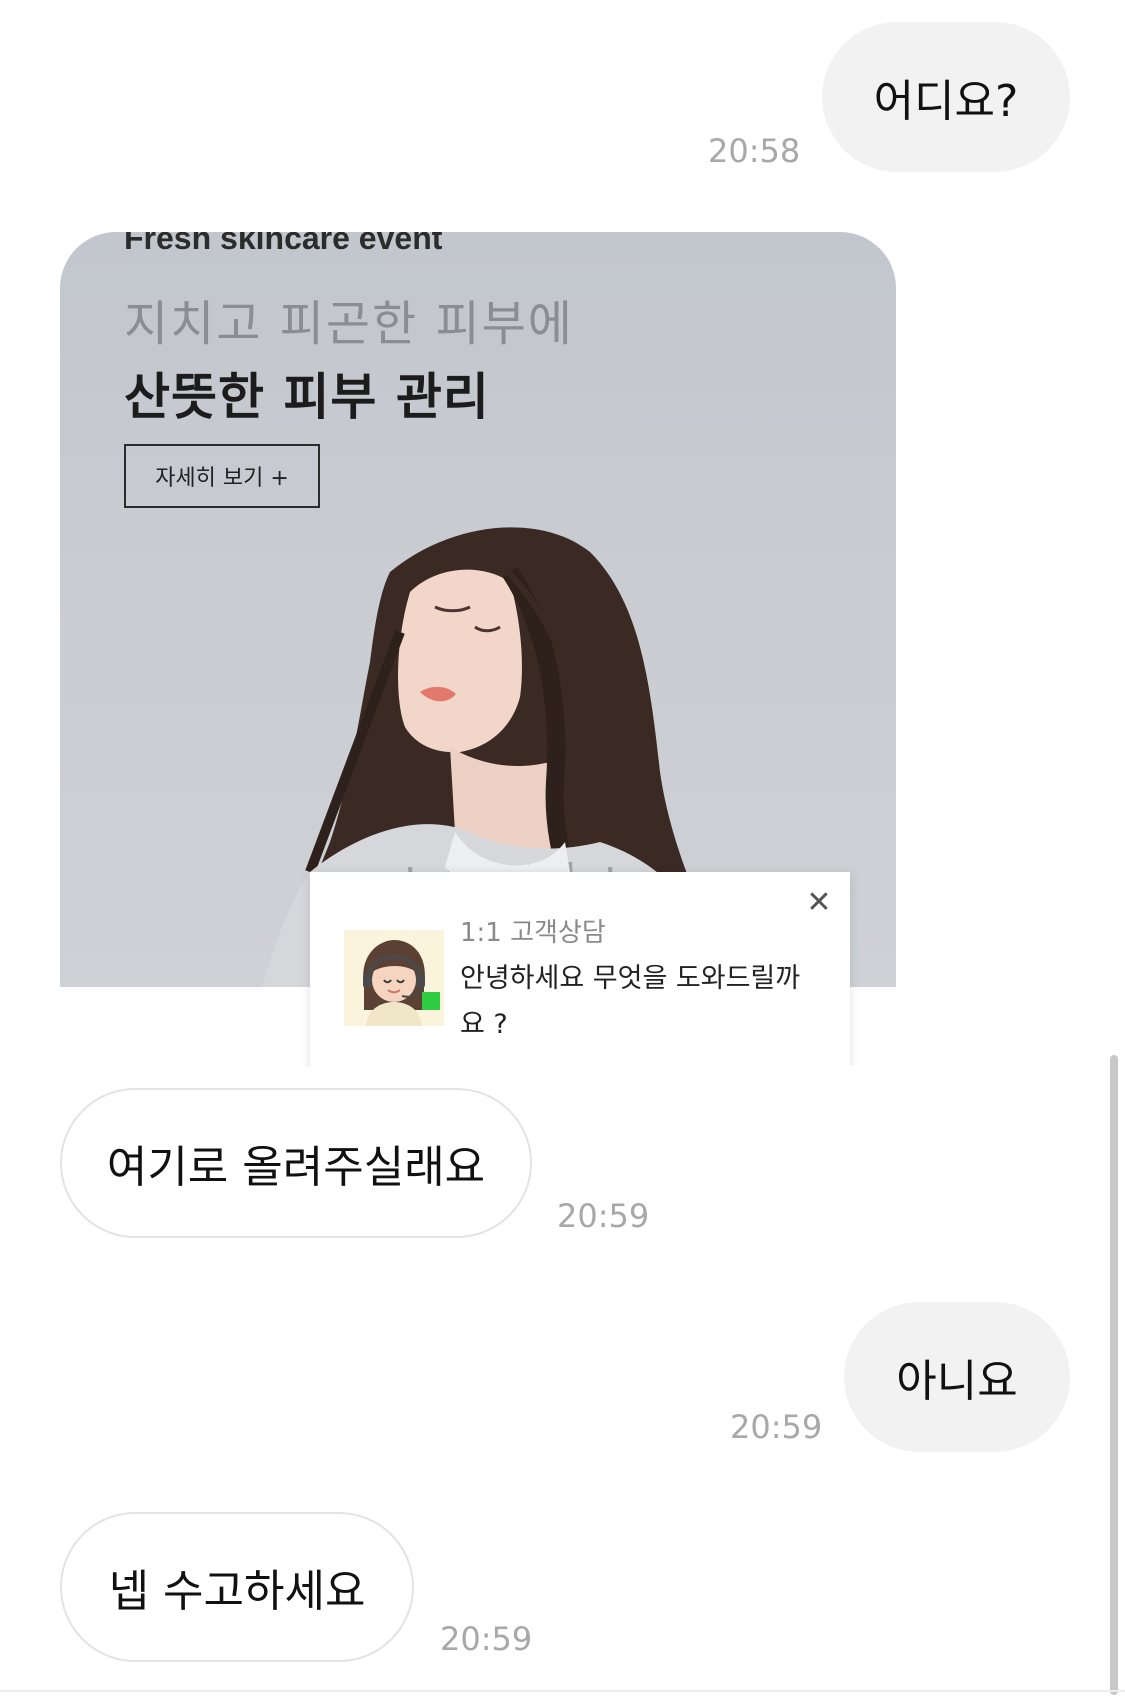 The height and width of the screenshot is (1702, 1125). I want to click on banner-subheadline: 산뜻한 피부 관리, so click(307, 397).